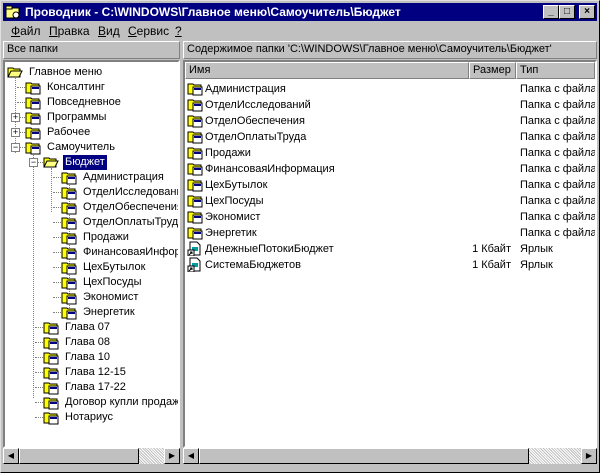  I want to click on open-folder-icon, so click(51, 162).